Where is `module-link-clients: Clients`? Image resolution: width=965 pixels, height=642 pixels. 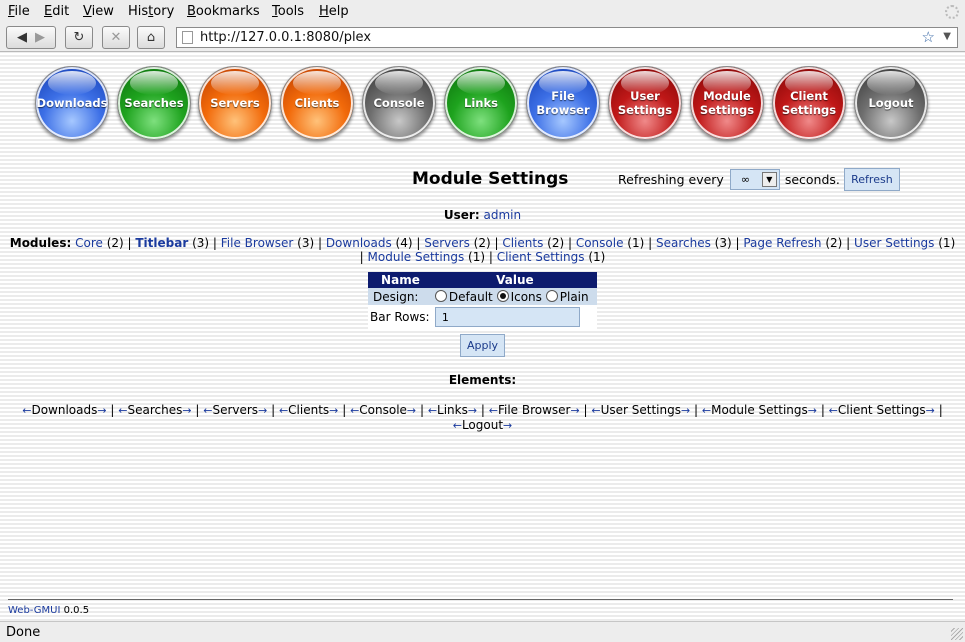
module-link-clients: Clients is located at coordinates (522, 243).